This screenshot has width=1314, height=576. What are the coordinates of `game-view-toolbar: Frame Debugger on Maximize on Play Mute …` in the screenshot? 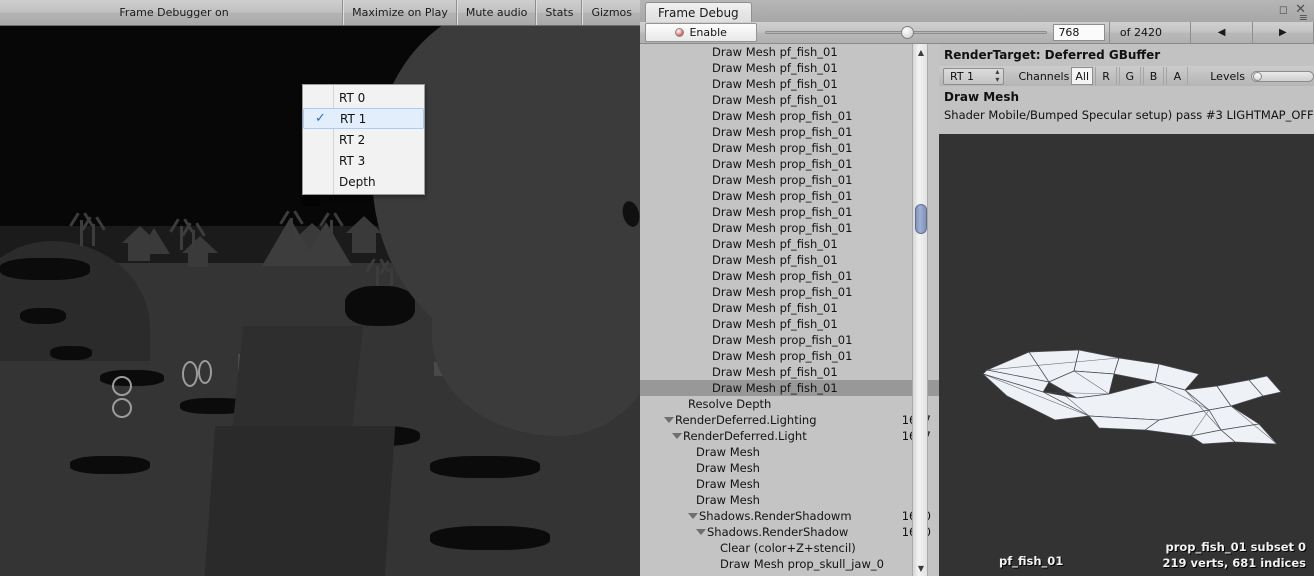 It's located at (320, 13).